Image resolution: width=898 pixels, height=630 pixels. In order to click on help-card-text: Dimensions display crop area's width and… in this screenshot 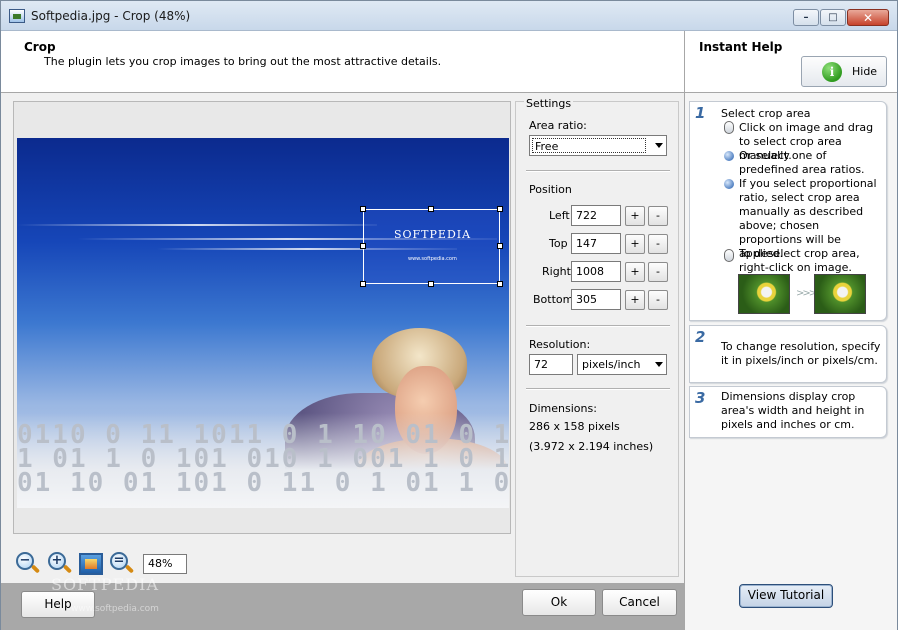, I will do `click(793, 410)`.